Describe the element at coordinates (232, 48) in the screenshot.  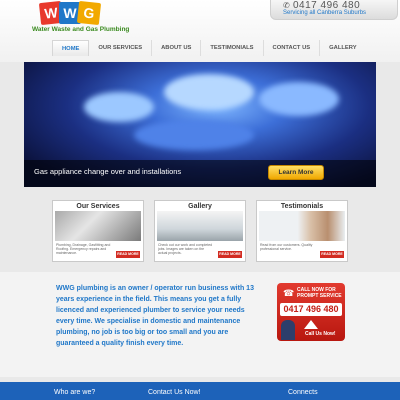
I see `nav-testimonials: TESTIMONIALS` at that location.